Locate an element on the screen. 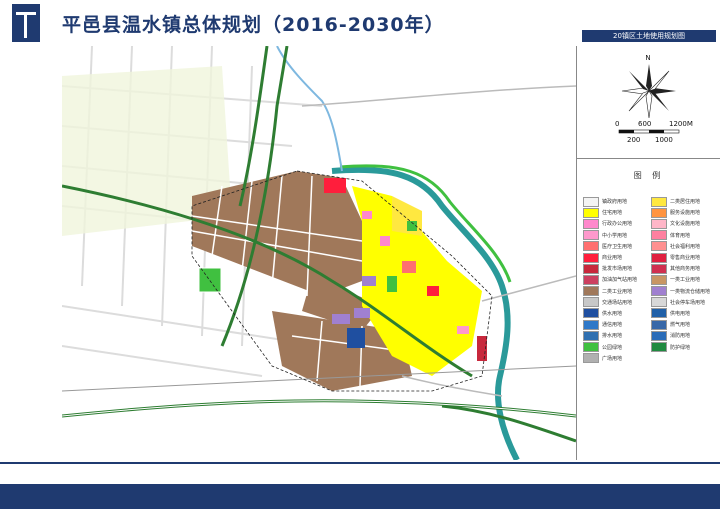 The width and height of the screenshot is (720, 509). legend-label: 零售商业用地 is located at coordinates (685, 258).